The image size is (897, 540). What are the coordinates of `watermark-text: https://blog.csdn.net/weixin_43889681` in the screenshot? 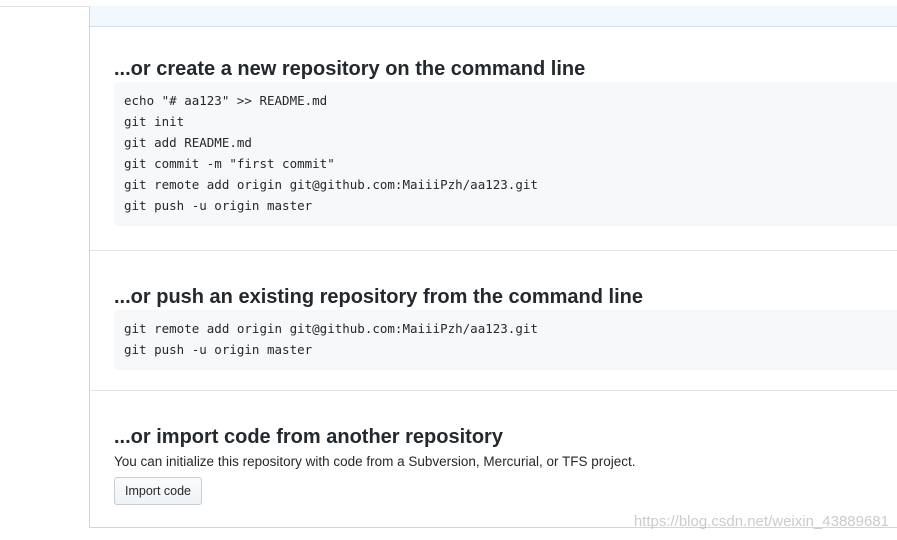 It's located at (761, 521).